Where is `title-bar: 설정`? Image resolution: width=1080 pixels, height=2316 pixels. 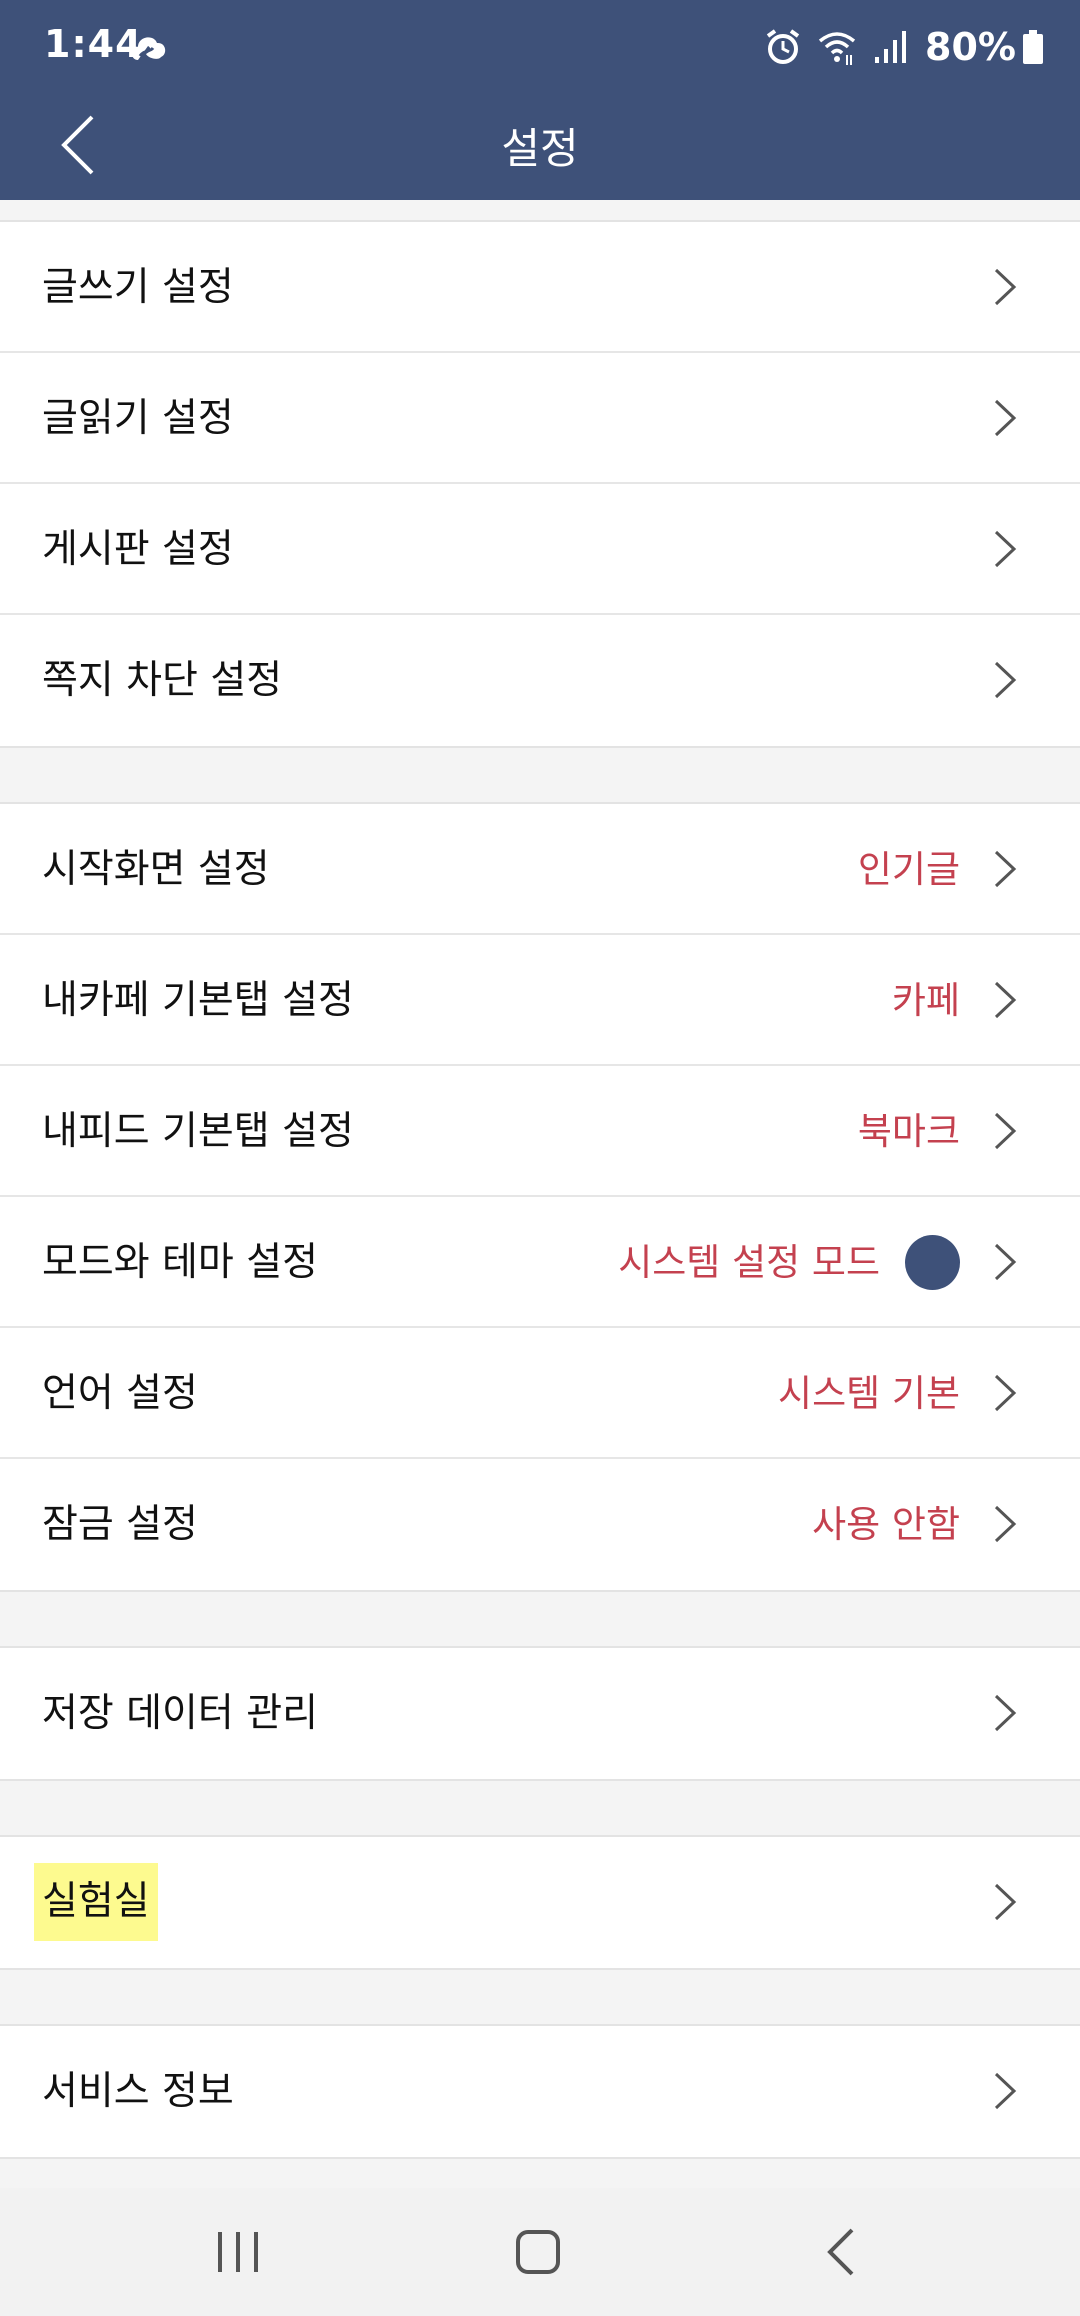
title-bar: 설정 is located at coordinates (540, 147).